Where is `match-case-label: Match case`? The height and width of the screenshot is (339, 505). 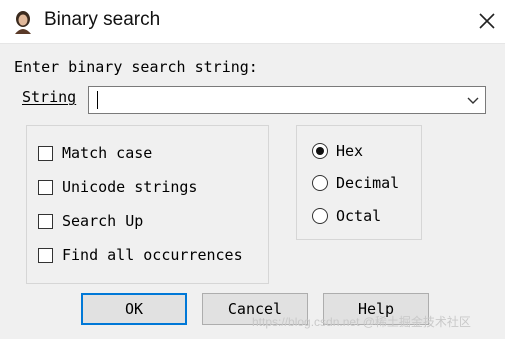
match-case-label: Match case is located at coordinates (107, 153).